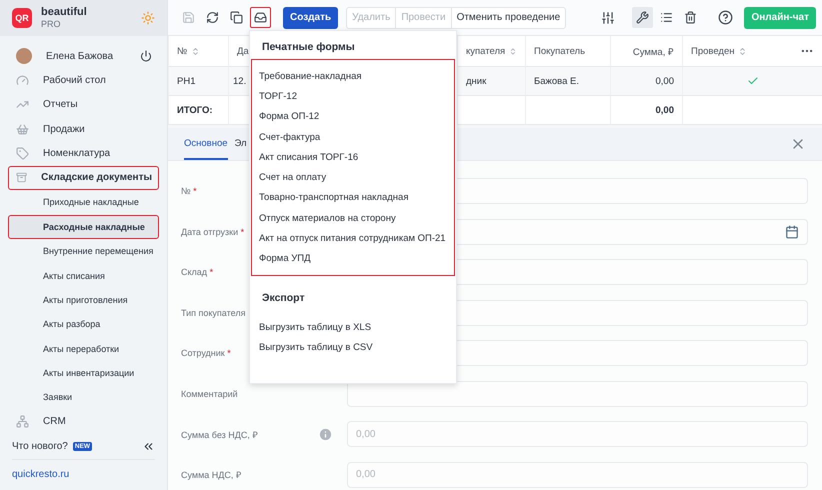  What do you see at coordinates (83, 251) in the screenshot?
I see `sidebar-subitem: Внутренние перемещения` at bounding box center [83, 251].